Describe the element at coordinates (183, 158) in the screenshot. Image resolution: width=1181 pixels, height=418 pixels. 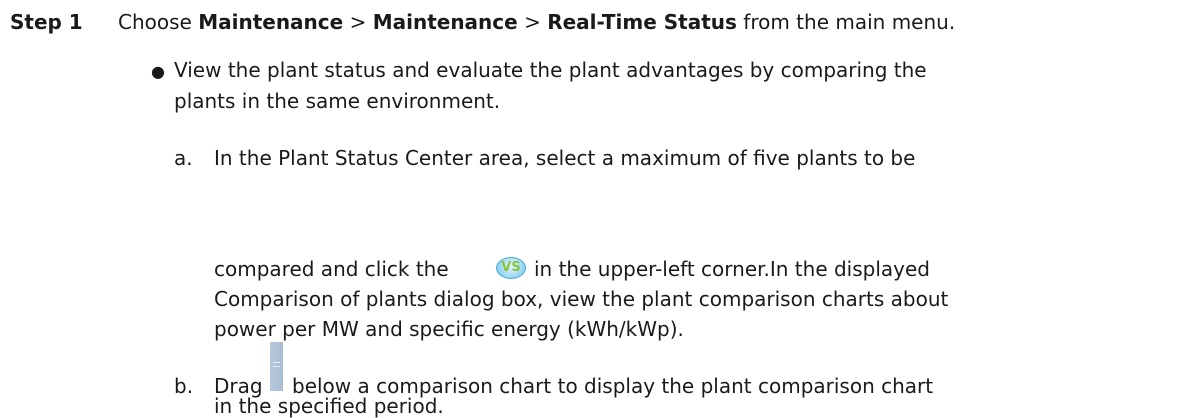
I see `item-a-marker: a.` at that location.